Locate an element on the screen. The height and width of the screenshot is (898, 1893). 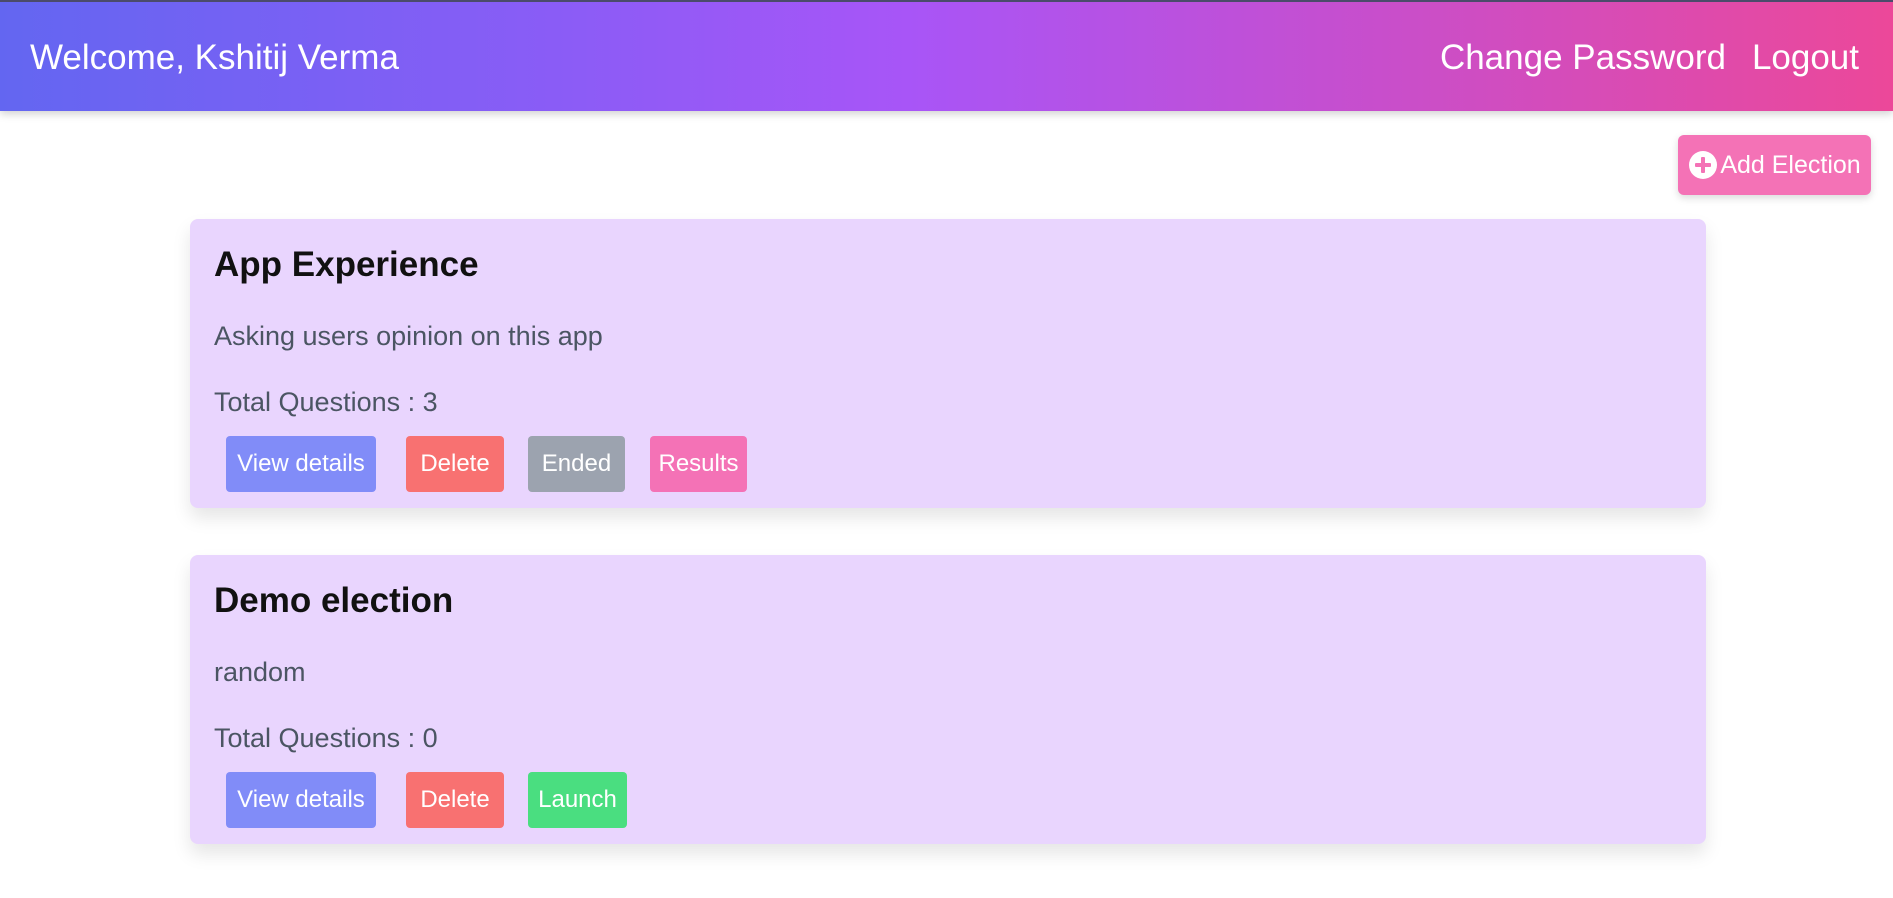
launch-button: Launch is located at coordinates (577, 800).